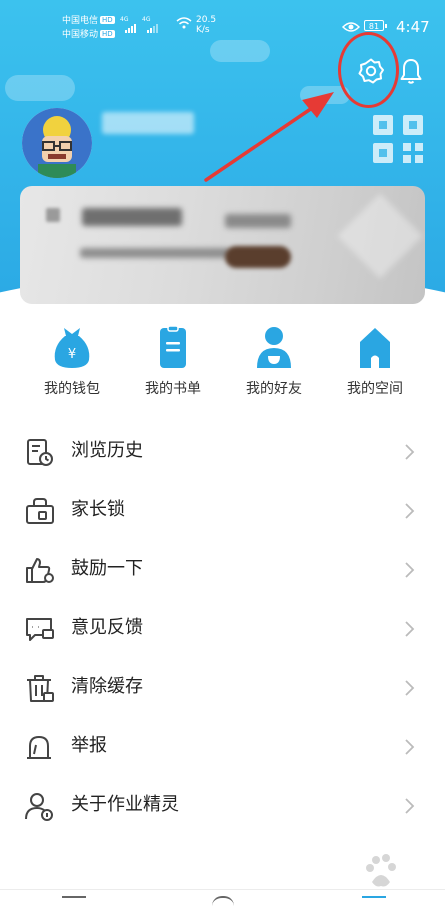 The height and width of the screenshot is (906, 445). I want to click on member-title-blurred, so click(132, 217).